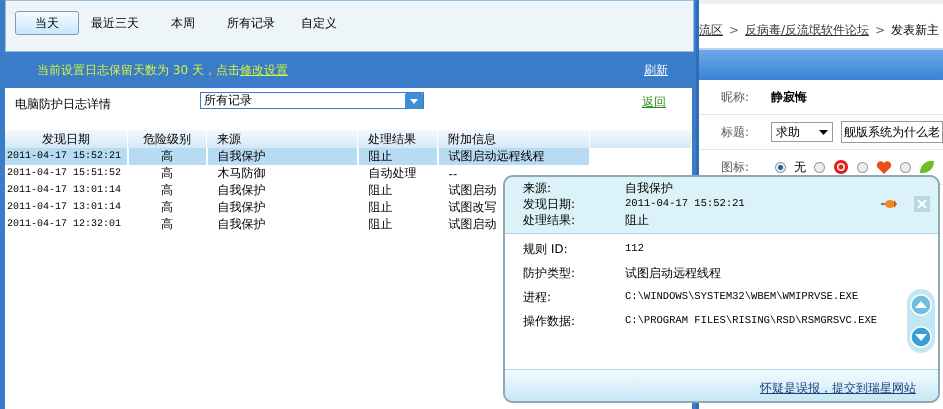 The image size is (943, 409). Describe the element at coordinates (884, 167) in the screenshot. I see `heart-icon` at that location.